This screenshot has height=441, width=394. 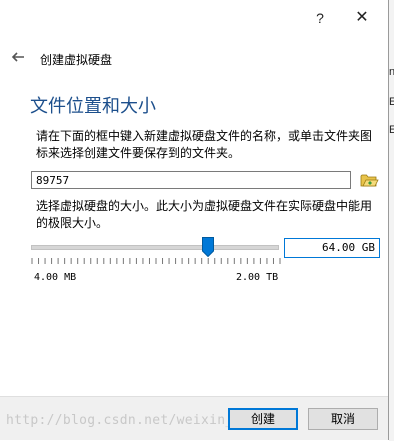 I want to click on close-button: ✕, so click(x=362, y=18).